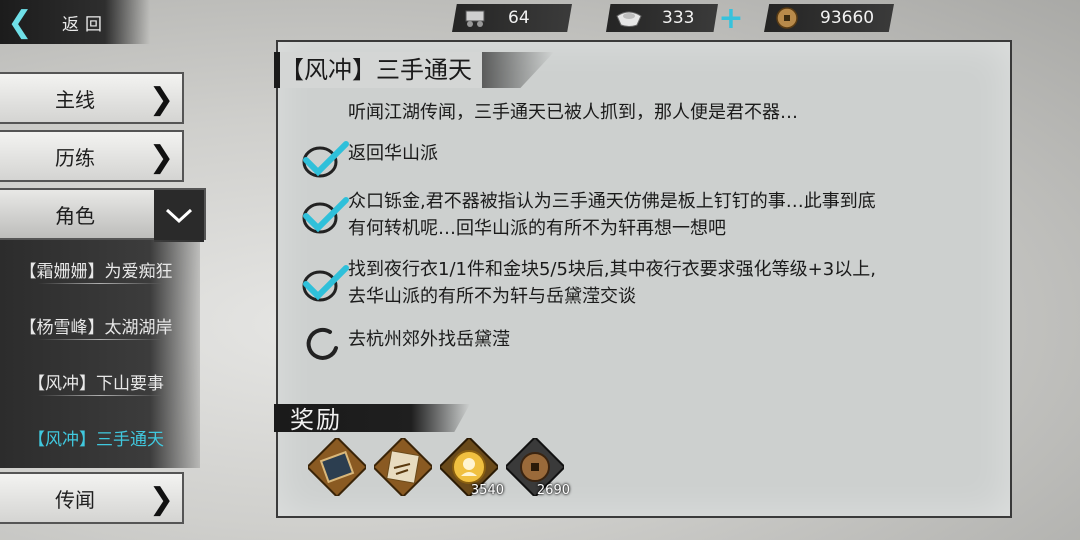  I want to click on quest-list-label: 【风冲】三手通天, so click(96, 439).